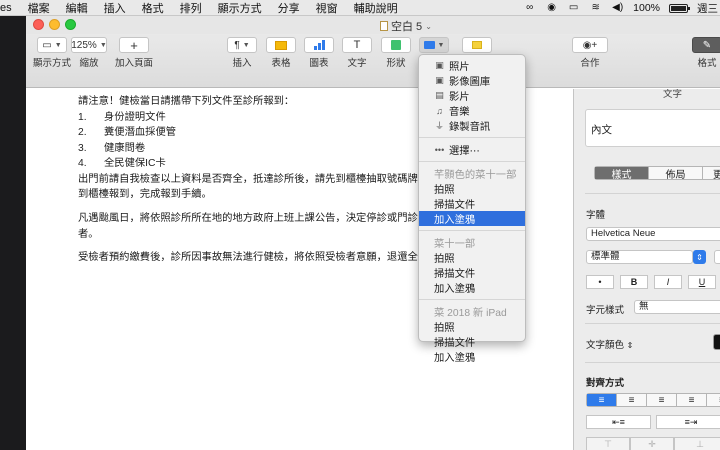 This screenshot has height=450, width=720. I want to click on table-icon, so click(281, 45).